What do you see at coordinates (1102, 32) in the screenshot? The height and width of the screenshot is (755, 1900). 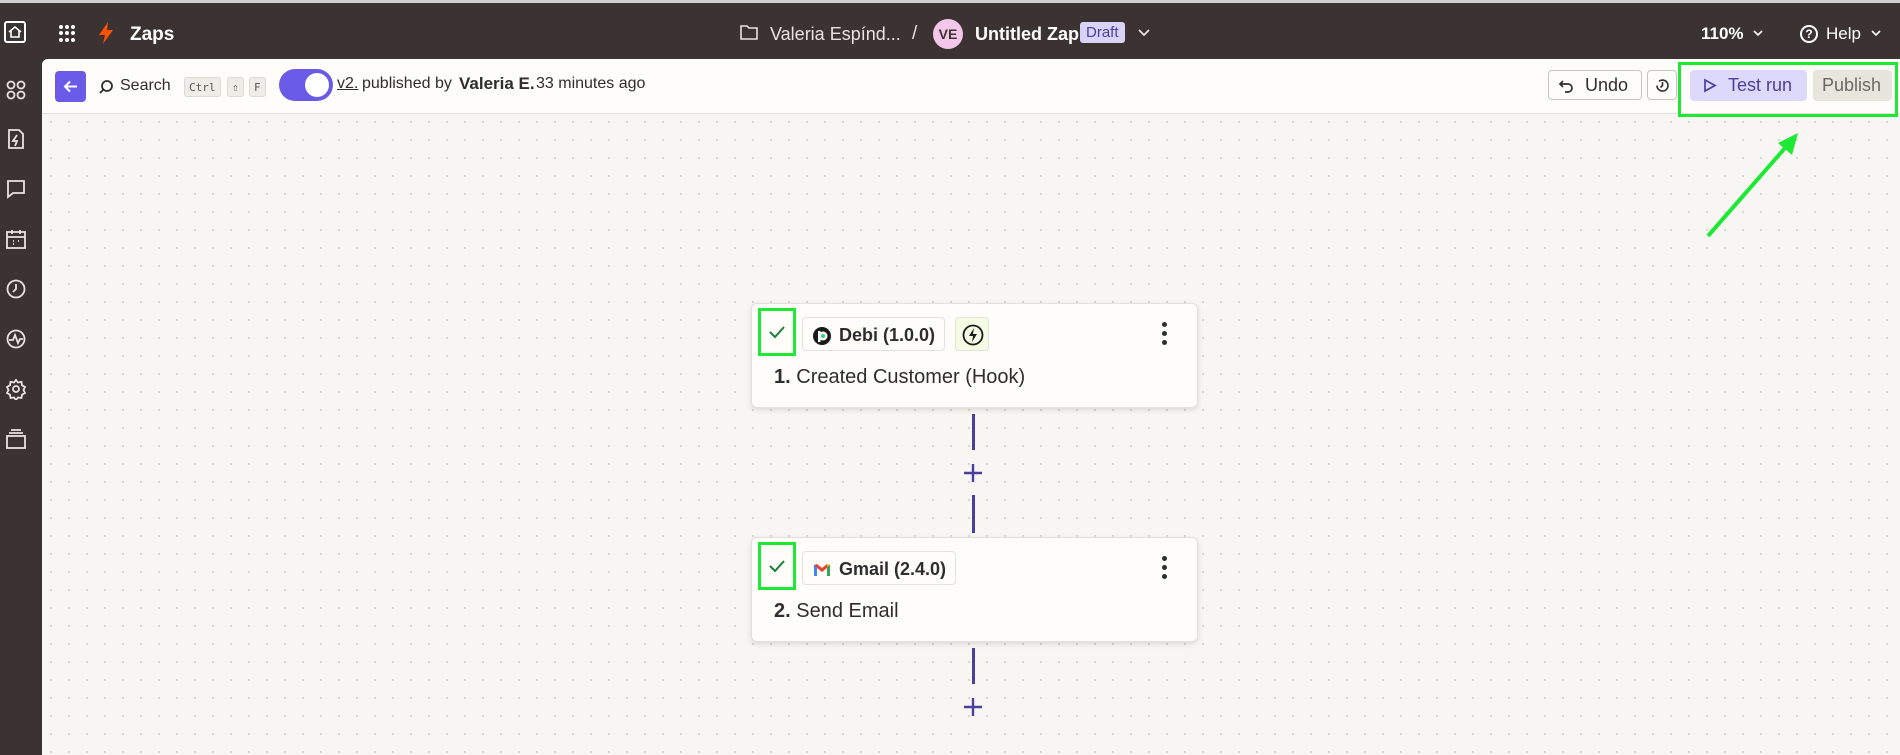 I see `status-badge: Draft` at bounding box center [1102, 32].